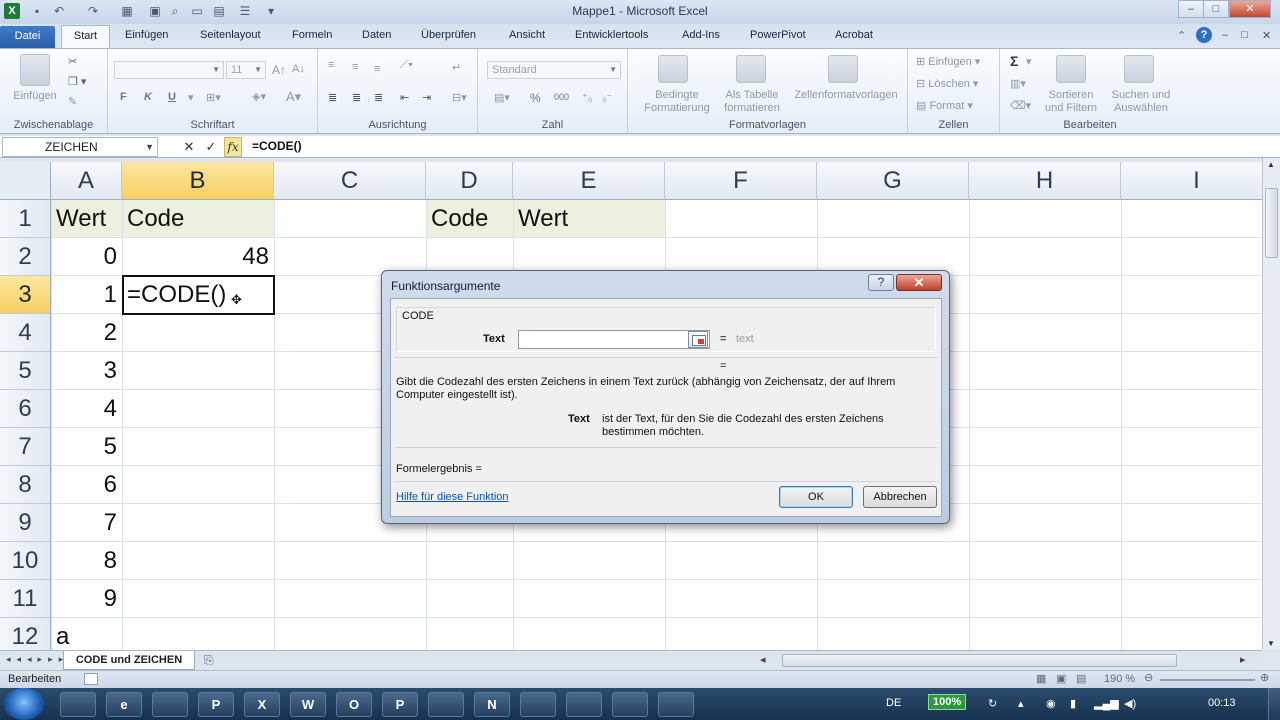 The width and height of the screenshot is (1280, 720). Describe the element at coordinates (80, 147) in the screenshot. I see `name-box: ZEICHEN ▼` at that location.